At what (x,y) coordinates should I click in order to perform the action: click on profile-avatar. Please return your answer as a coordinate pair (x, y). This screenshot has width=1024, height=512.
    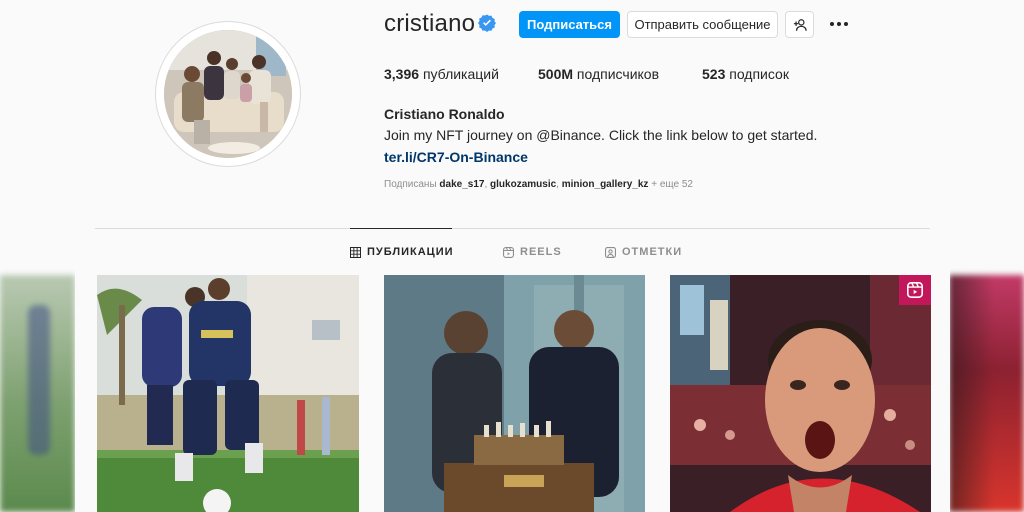
    Looking at the image, I should click on (228, 94).